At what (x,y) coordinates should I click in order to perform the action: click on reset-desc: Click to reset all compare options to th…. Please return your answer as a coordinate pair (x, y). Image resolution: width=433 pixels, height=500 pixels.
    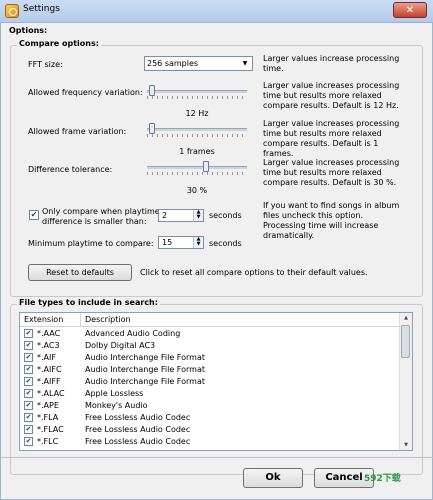
    Looking at the image, I should click on (254, 272).